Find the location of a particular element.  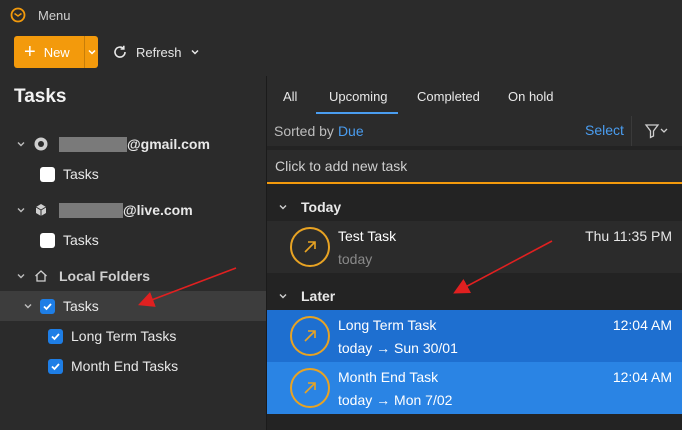

folder-row-long-term-tasks: Long Term Tasks is located at coordinates (133, 336).